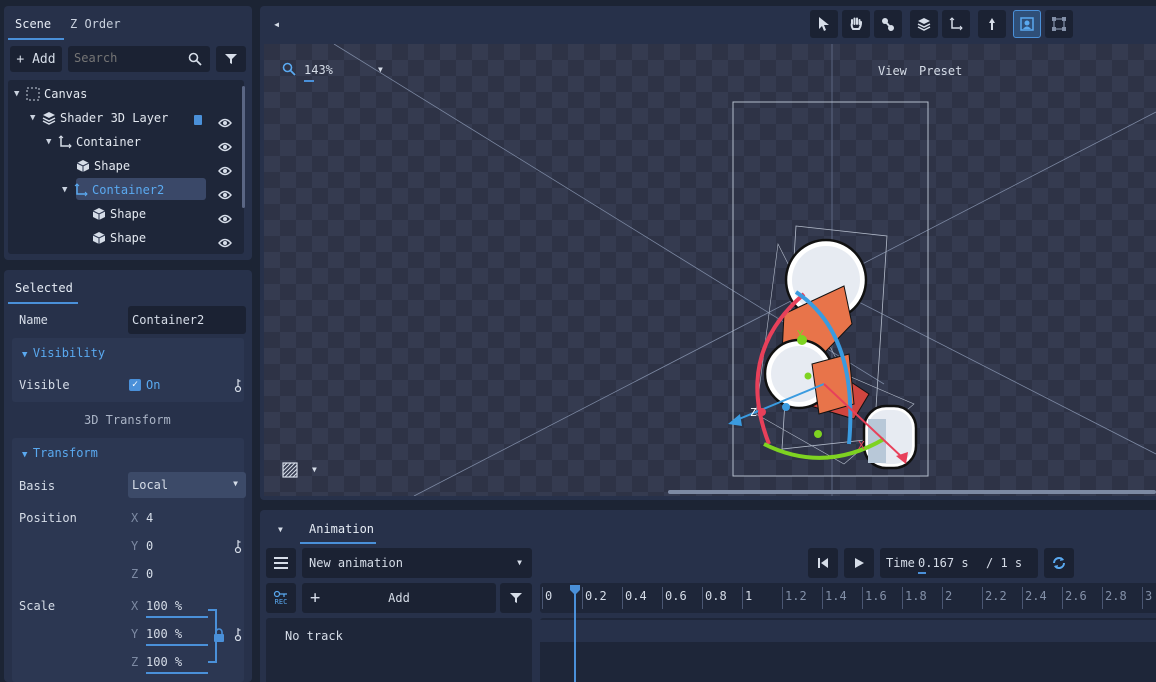 The width and height of the screenshot is (1156, 682). Describe the element at coordinates (164, 634) in the screenshot. I see `scale-y-value: 100 %` at that location.